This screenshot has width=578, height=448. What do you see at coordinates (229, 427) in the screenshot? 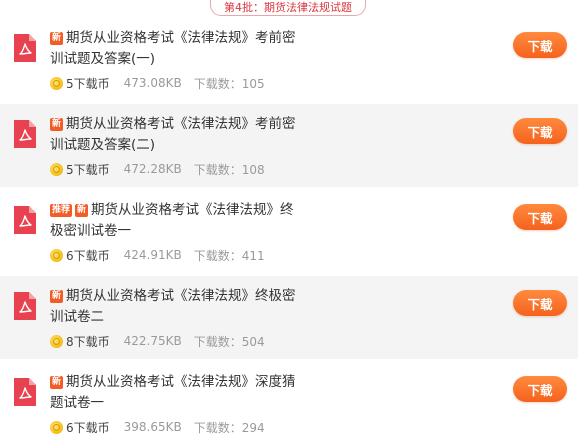
I see `item-downloads: 下载数：294` at bounding box center [229, 427].